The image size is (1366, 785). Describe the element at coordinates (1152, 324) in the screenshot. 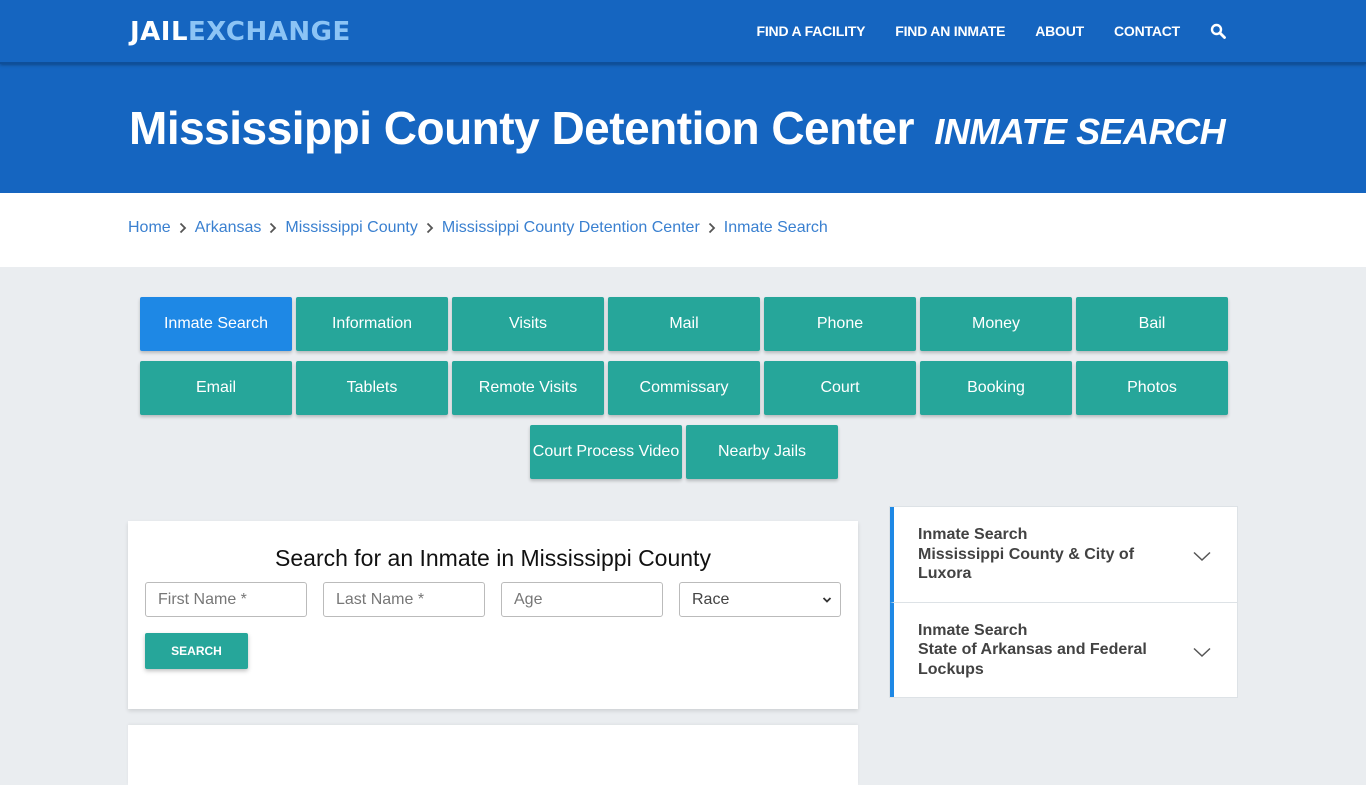

I see `tab-bail: Bail` at that location.